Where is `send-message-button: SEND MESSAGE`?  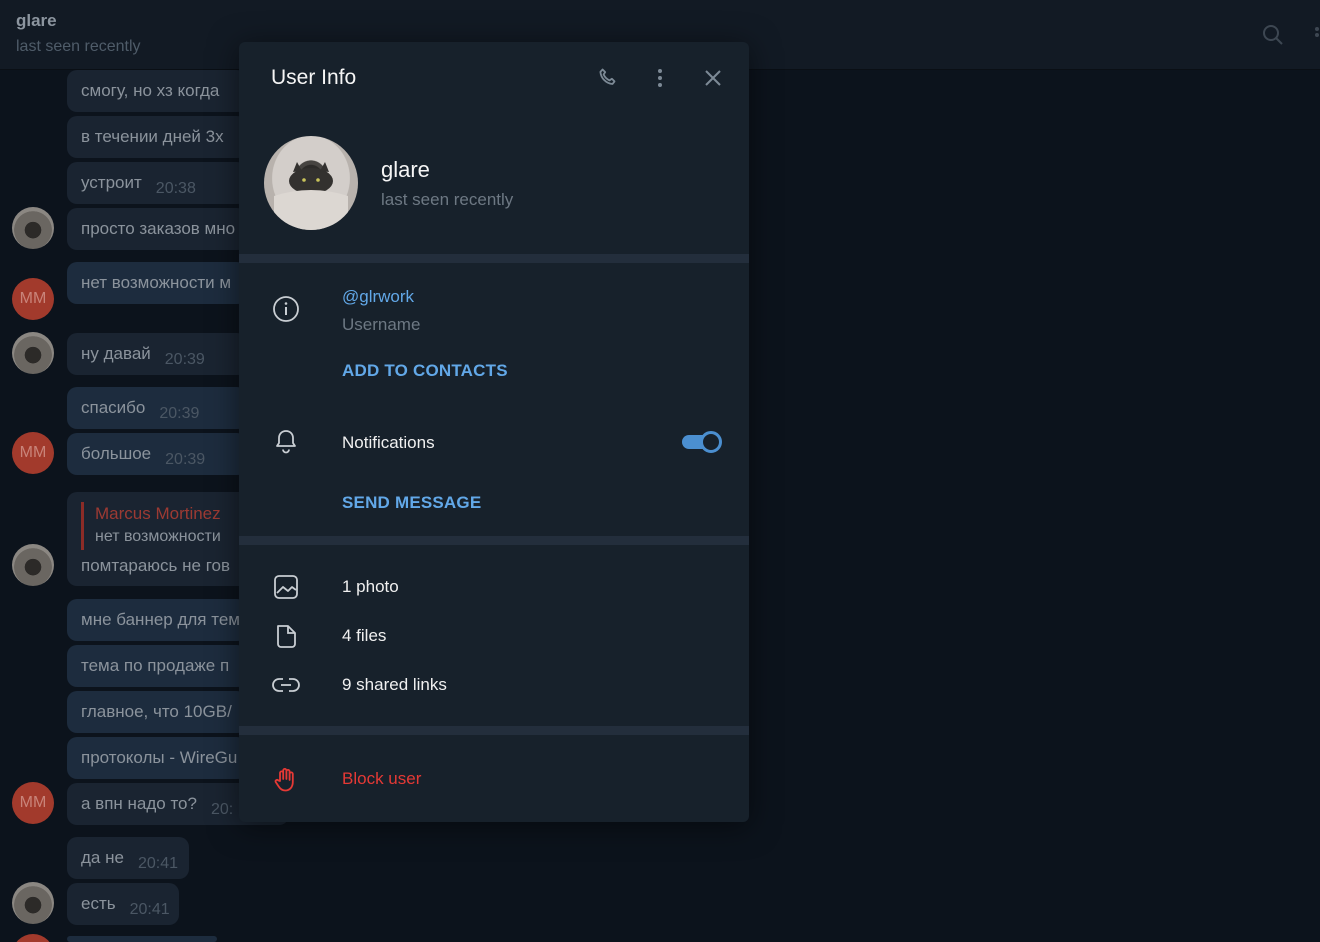
send-message-button: SEND MESSAGE is located at coordinates (411, 503).